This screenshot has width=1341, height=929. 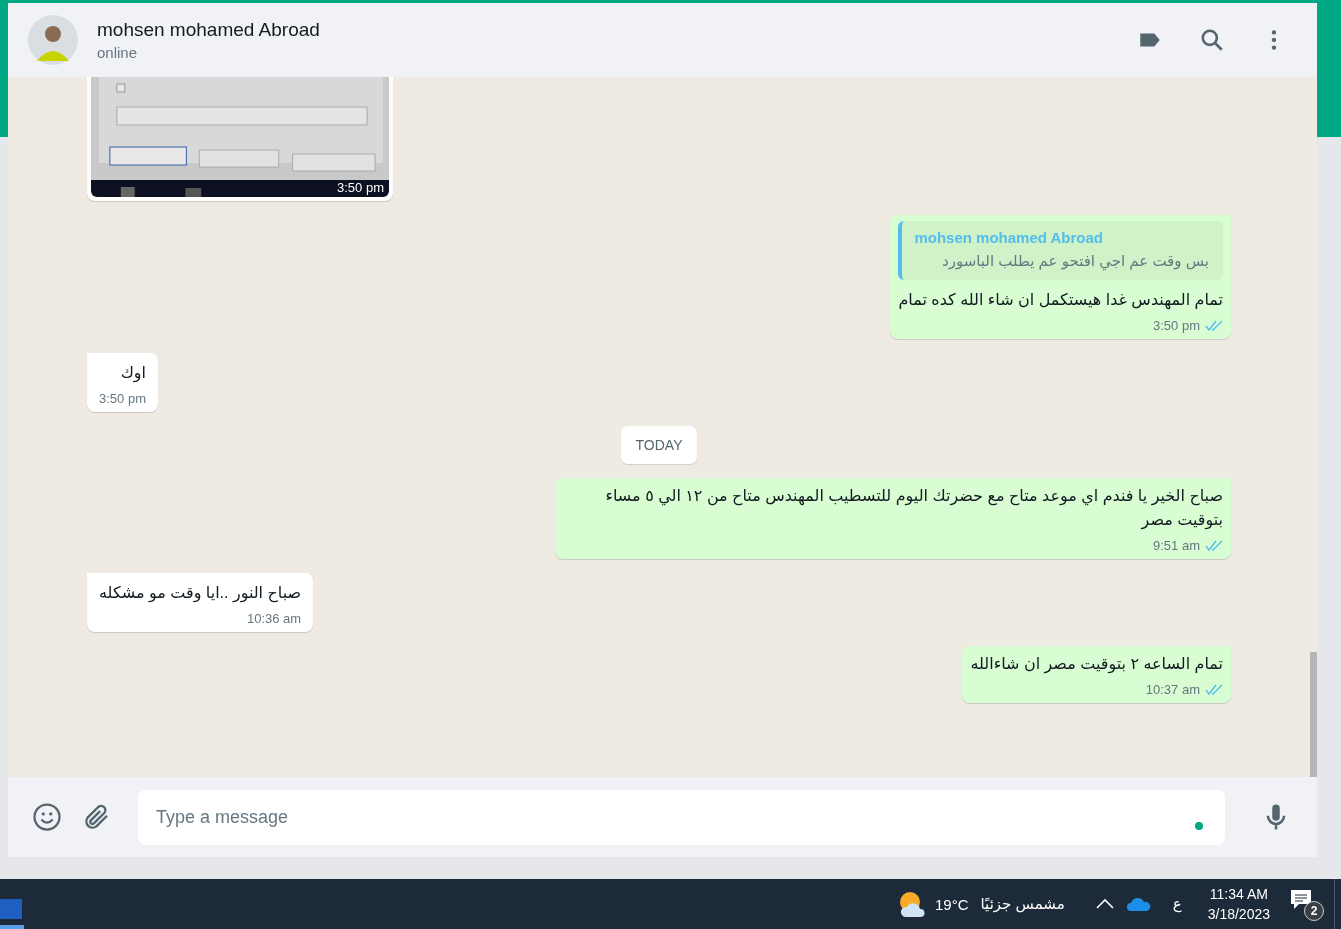 What do you see at coordinates (1075, 261) in the screenshot?
I see `quote-text: بس وقت عم اجي افتحو عم يطلب الباسورد` at bounding box center [1075, 261].